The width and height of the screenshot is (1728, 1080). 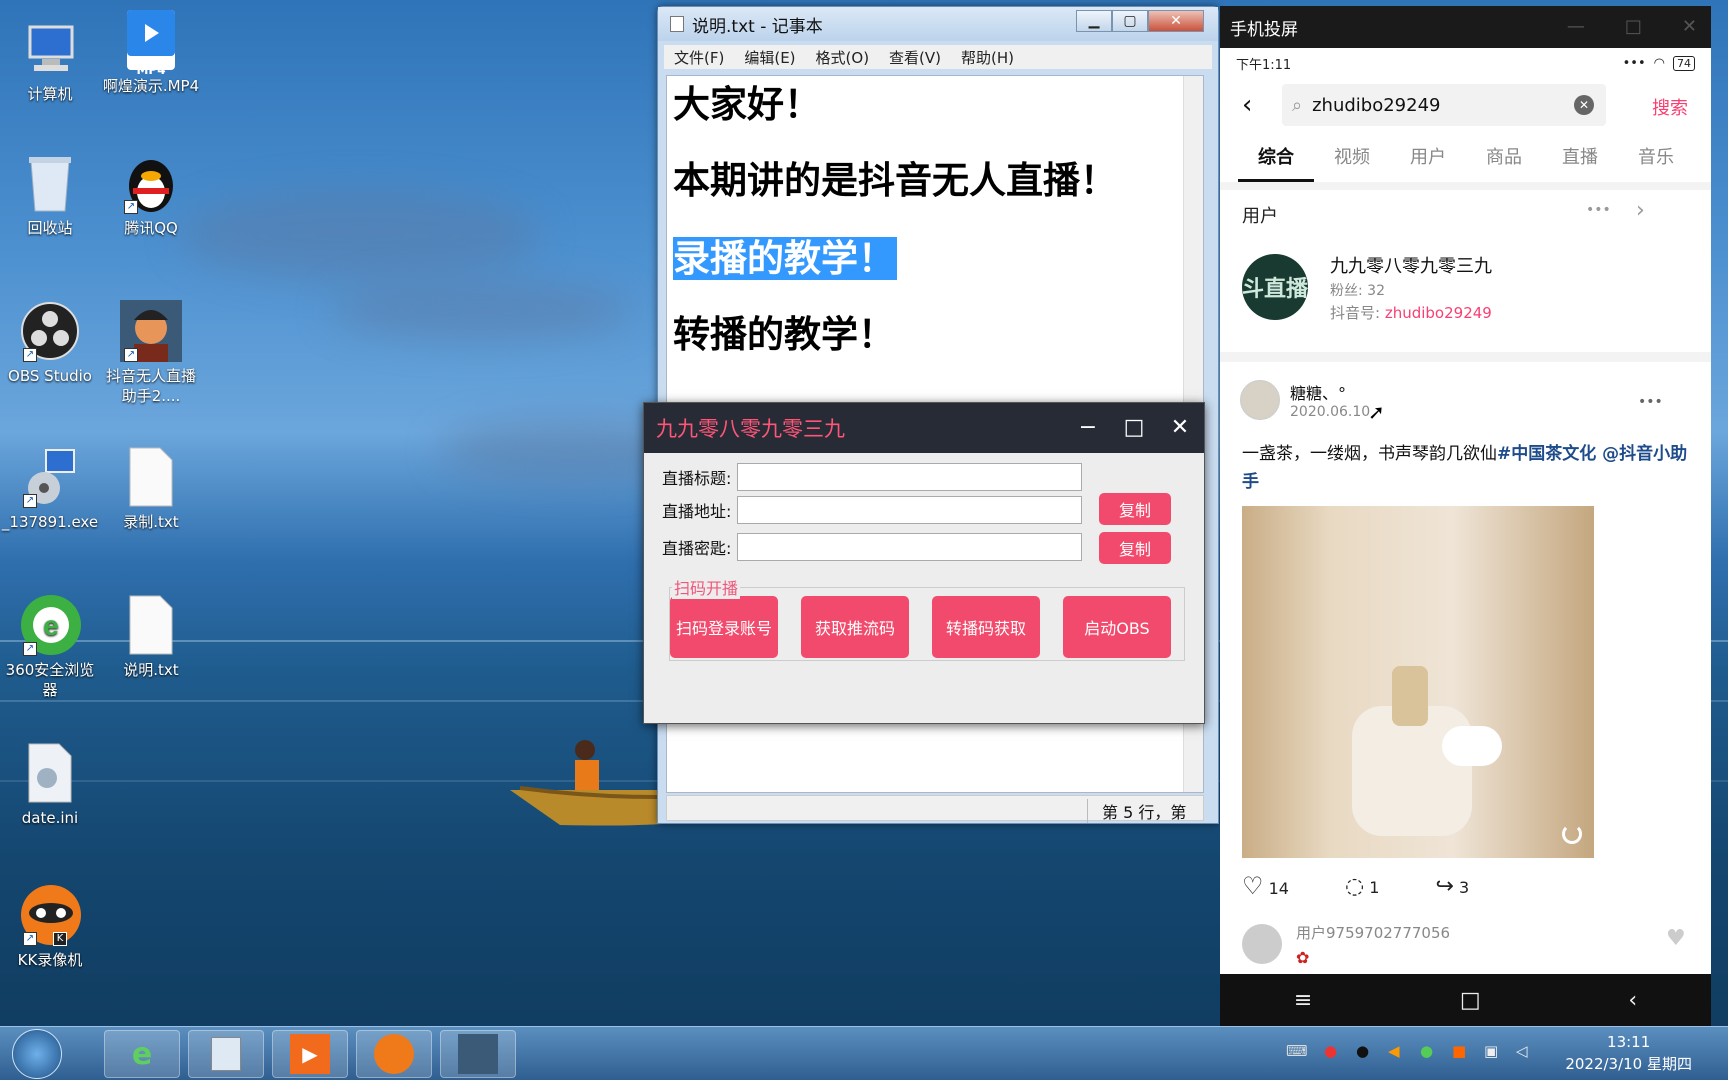 I want to click on user-result: 斗直播 九九零八零九零三九 粉丝: 32 抖音号: zhudibo29249, so click(x=1465, y=284).